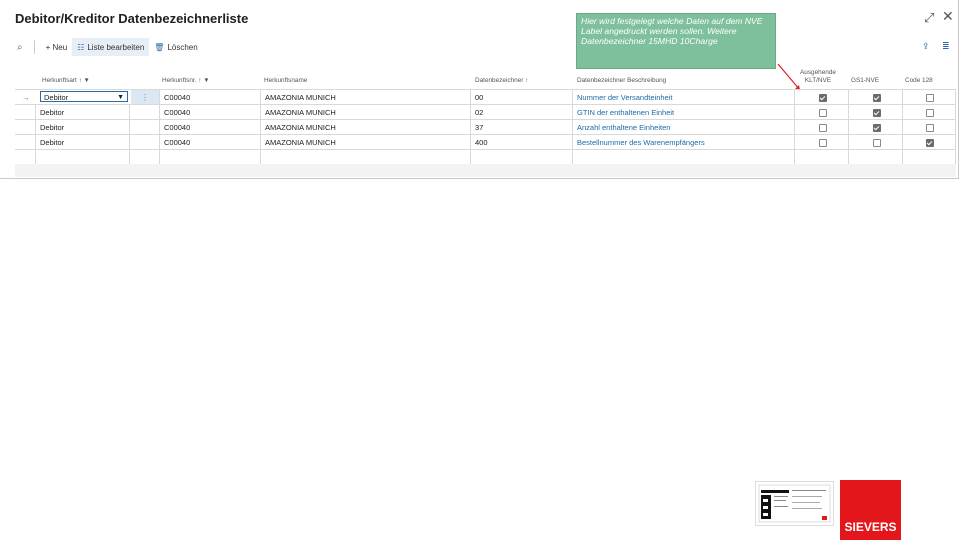  I want to click on col-header-gs1-nve: GS1-NVE, so click(865, 80).